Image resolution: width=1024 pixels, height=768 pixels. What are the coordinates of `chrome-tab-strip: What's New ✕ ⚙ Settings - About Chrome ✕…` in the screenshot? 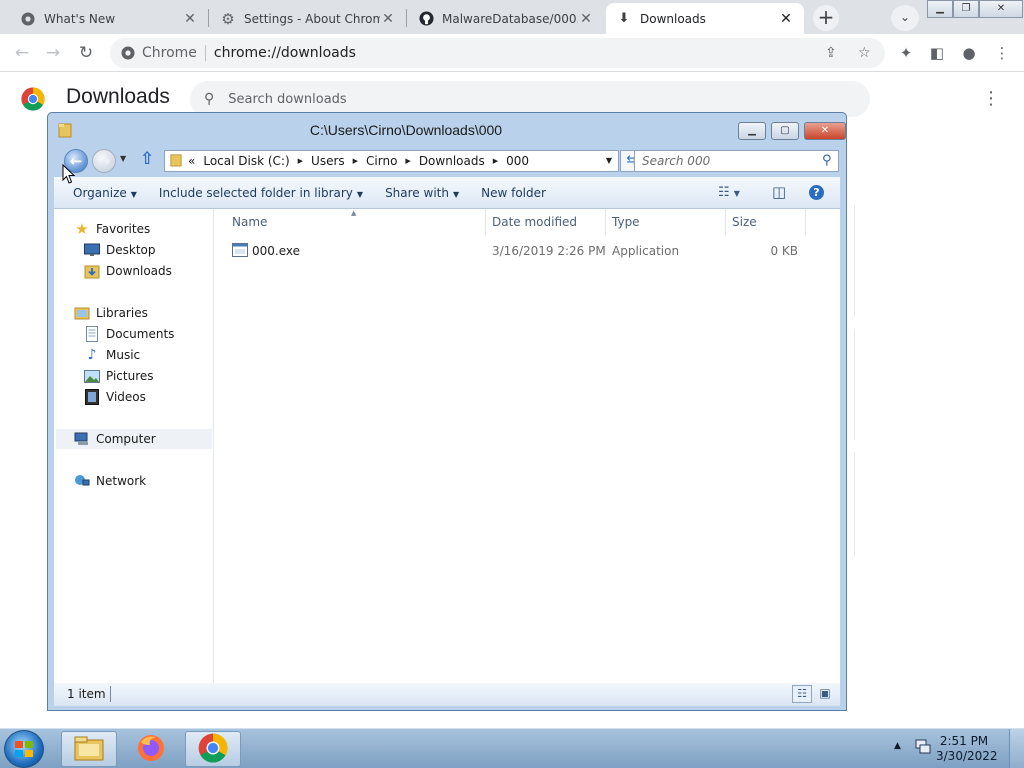 It's located at (512, 17).